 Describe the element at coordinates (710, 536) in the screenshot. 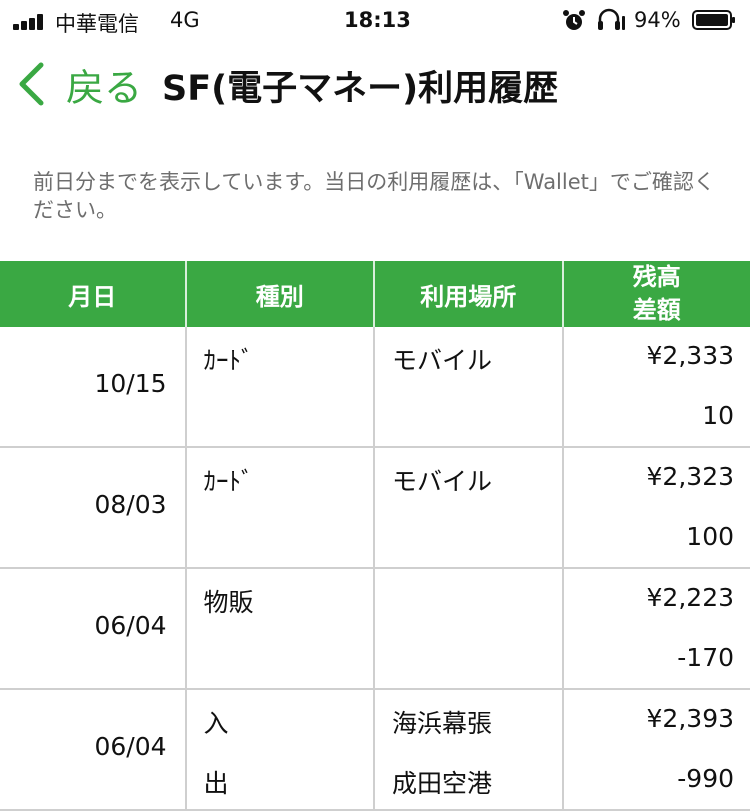

I see `row-diff: 100` at that location.